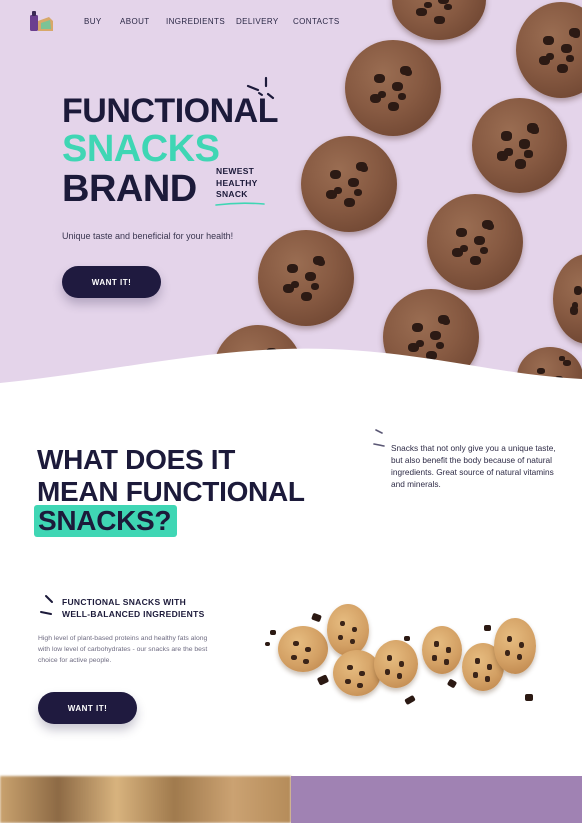 Image resolution: width=582 pixels, height=823 pixels. I want to click on nav-item-buy: BUY, so click(93, 21).